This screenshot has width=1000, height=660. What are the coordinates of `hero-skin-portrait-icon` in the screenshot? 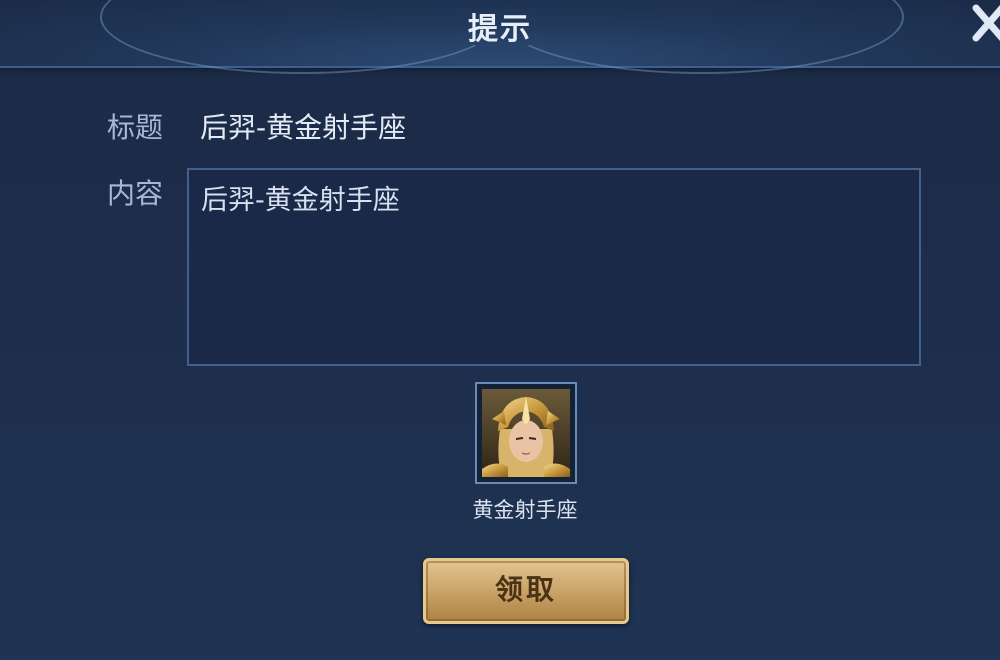 It's located at (526, 433).